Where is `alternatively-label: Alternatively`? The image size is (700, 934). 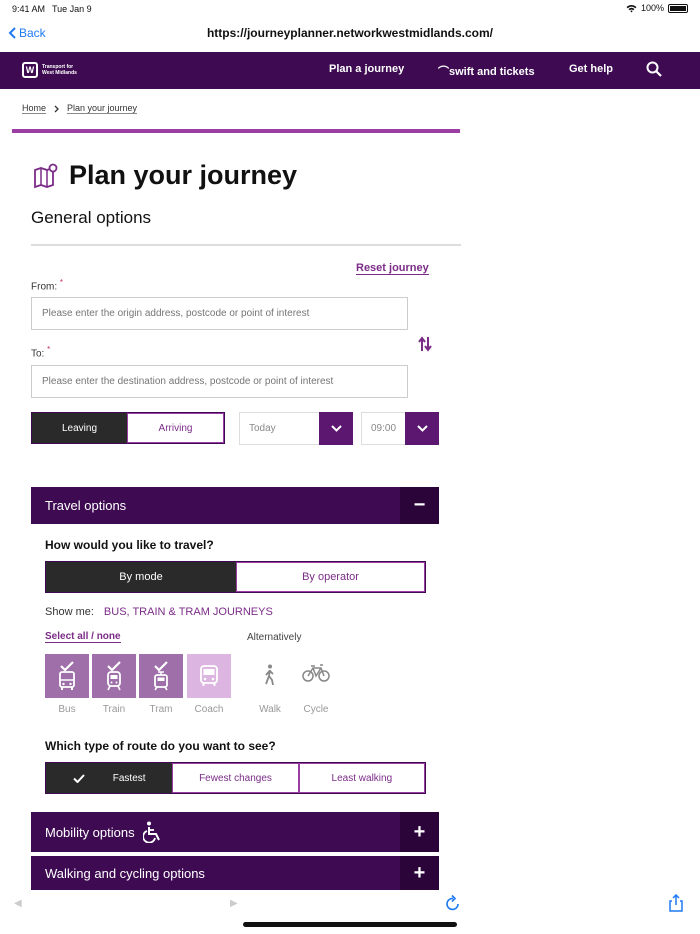
alternatively-label: Alternatively is located at coordinates (274, 637).